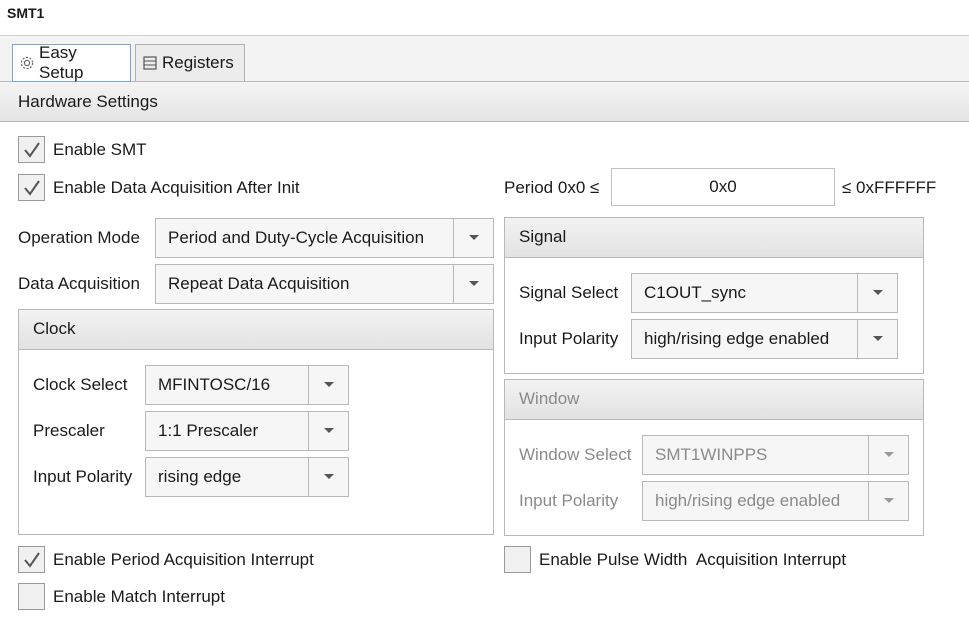  What do you see at coordinates (711, 454) in the screenshot?
I see `window-select-value: SMT1WINPPS` at bounding box center [711, 454].